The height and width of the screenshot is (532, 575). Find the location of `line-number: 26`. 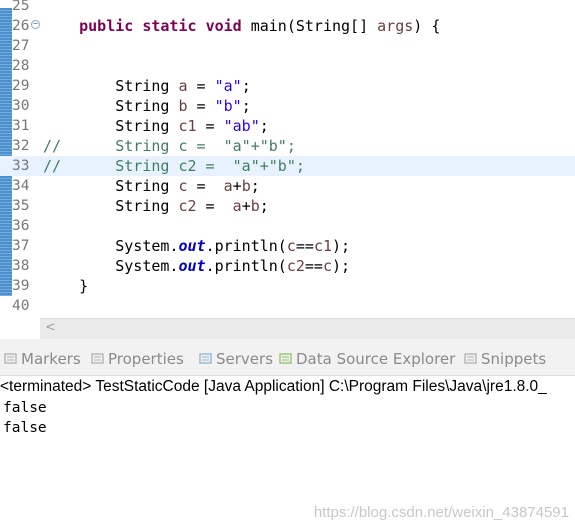

line-number: 26 is located at coordinates (21, 26).